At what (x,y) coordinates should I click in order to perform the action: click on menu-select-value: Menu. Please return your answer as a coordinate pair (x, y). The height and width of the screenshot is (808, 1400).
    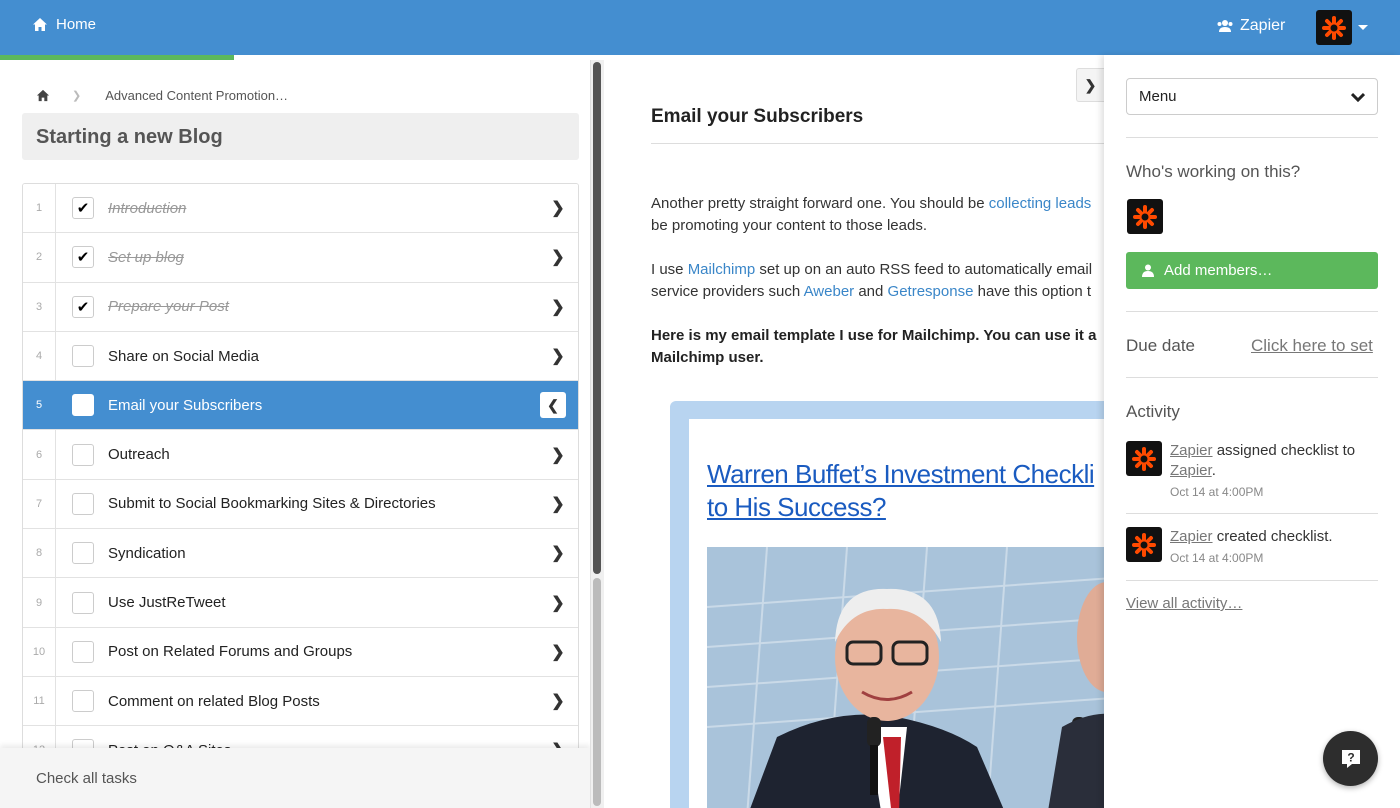
    Looking at the image, I should click on (1158, 96).